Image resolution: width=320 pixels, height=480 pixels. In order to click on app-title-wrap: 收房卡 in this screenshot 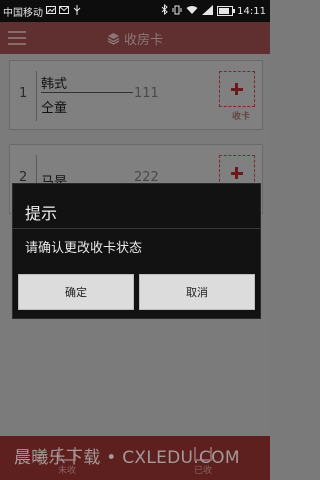, I will do `click(135, 38)`.